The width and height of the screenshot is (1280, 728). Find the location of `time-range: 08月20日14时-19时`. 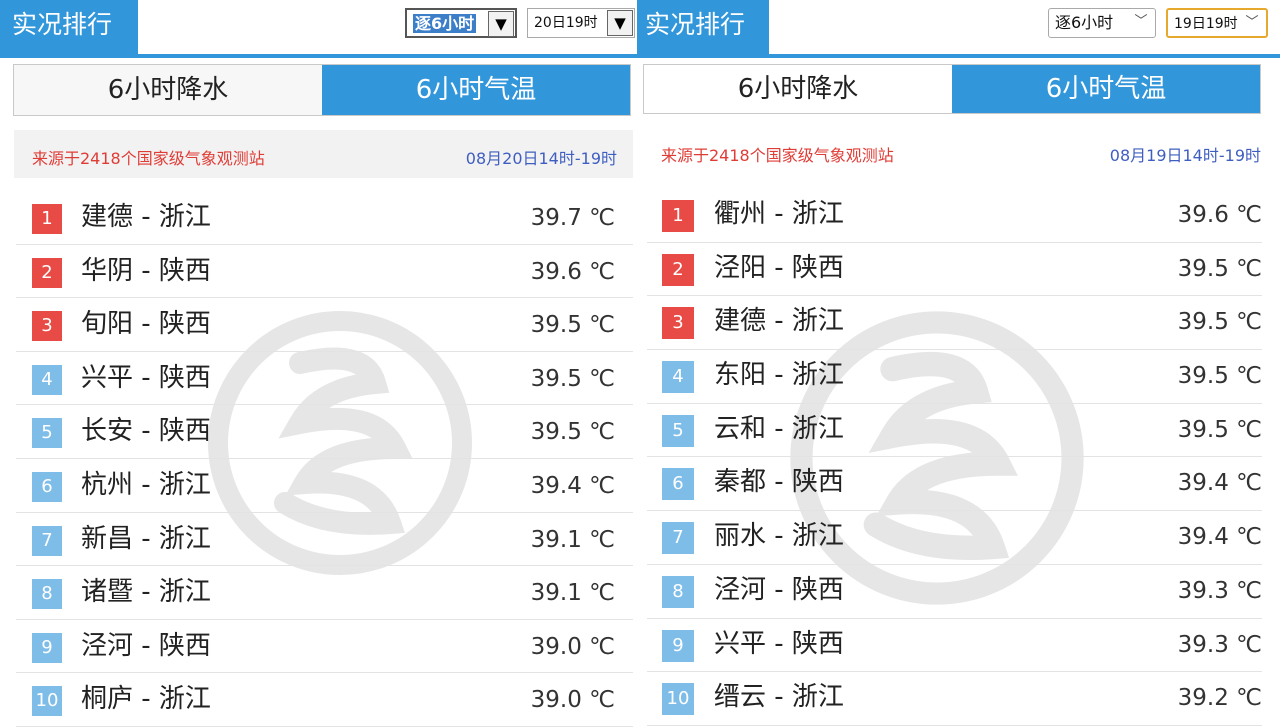

time-range: 08月20日14时-19时 is located at coordinates (541, 158).